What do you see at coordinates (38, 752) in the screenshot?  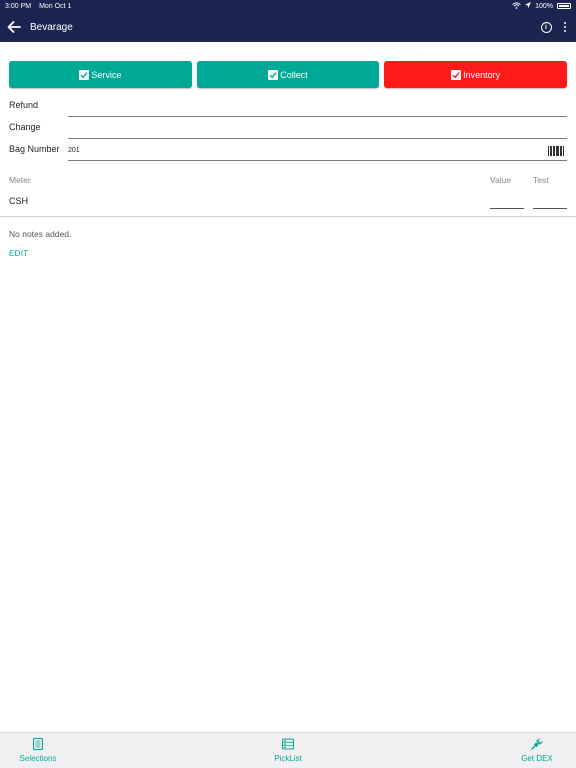 I see `nav-selections: Selections` at bounding box center [38, 752].